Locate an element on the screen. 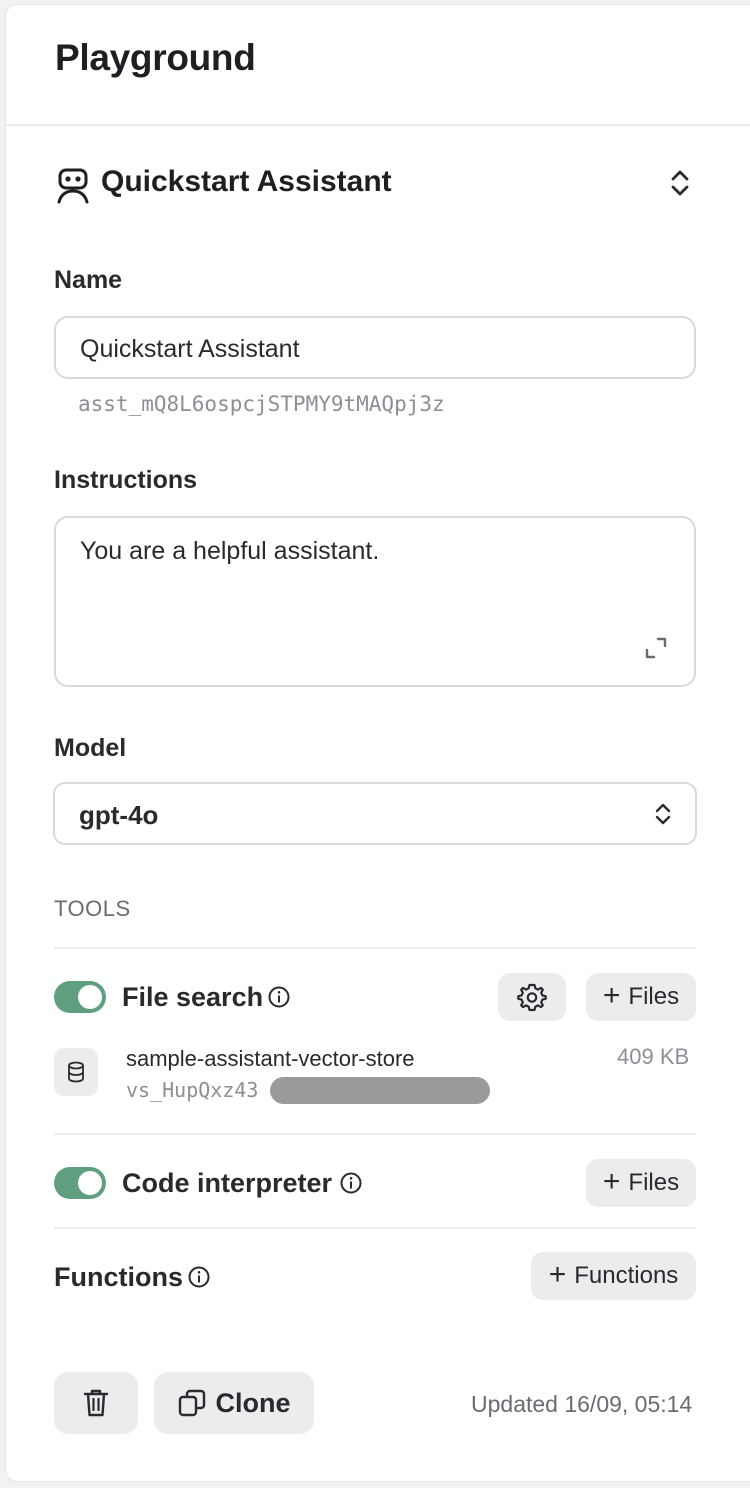 The height and width of the screenshot is (1488, 750). vector-store-name: sample-assistant-vector-store is located at coordinates (270, 1059).